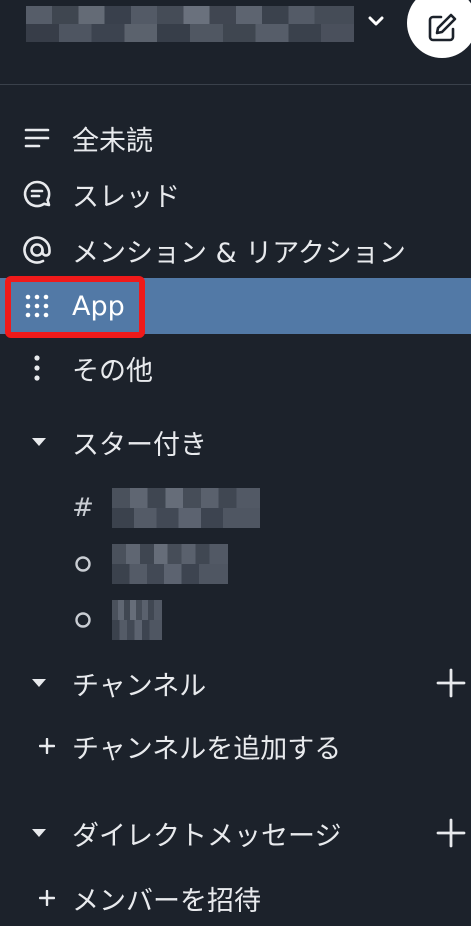 Image resolution: width=471 pixels, height=926 pixels. Describe the element at coordinates (126, 197) in the screenshot. I see `nav-item-label: スレッド` at that location.